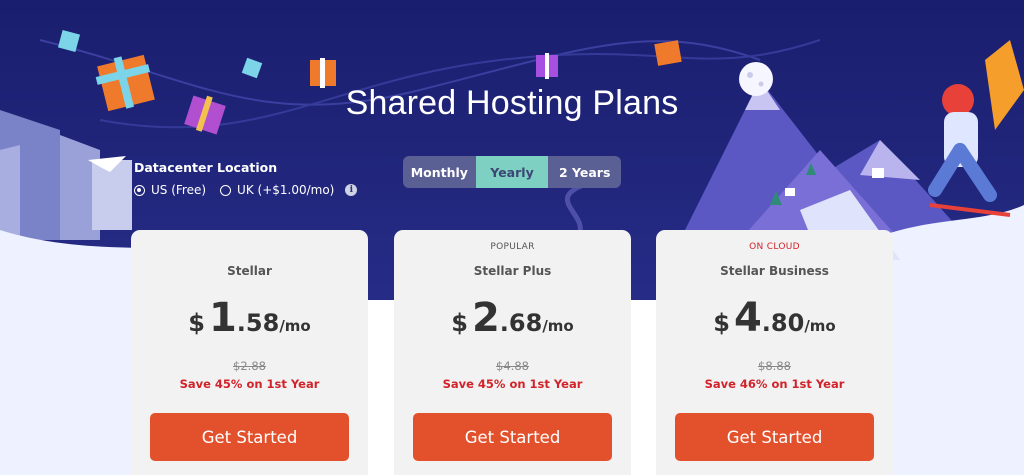 Image resolution: width=1024 pixels, height=475 pixels. What do you see at coordinates (774, 247) in the screenshot?
I see `plan-badge: ON CLOUD` at bounding box center [774, 247].